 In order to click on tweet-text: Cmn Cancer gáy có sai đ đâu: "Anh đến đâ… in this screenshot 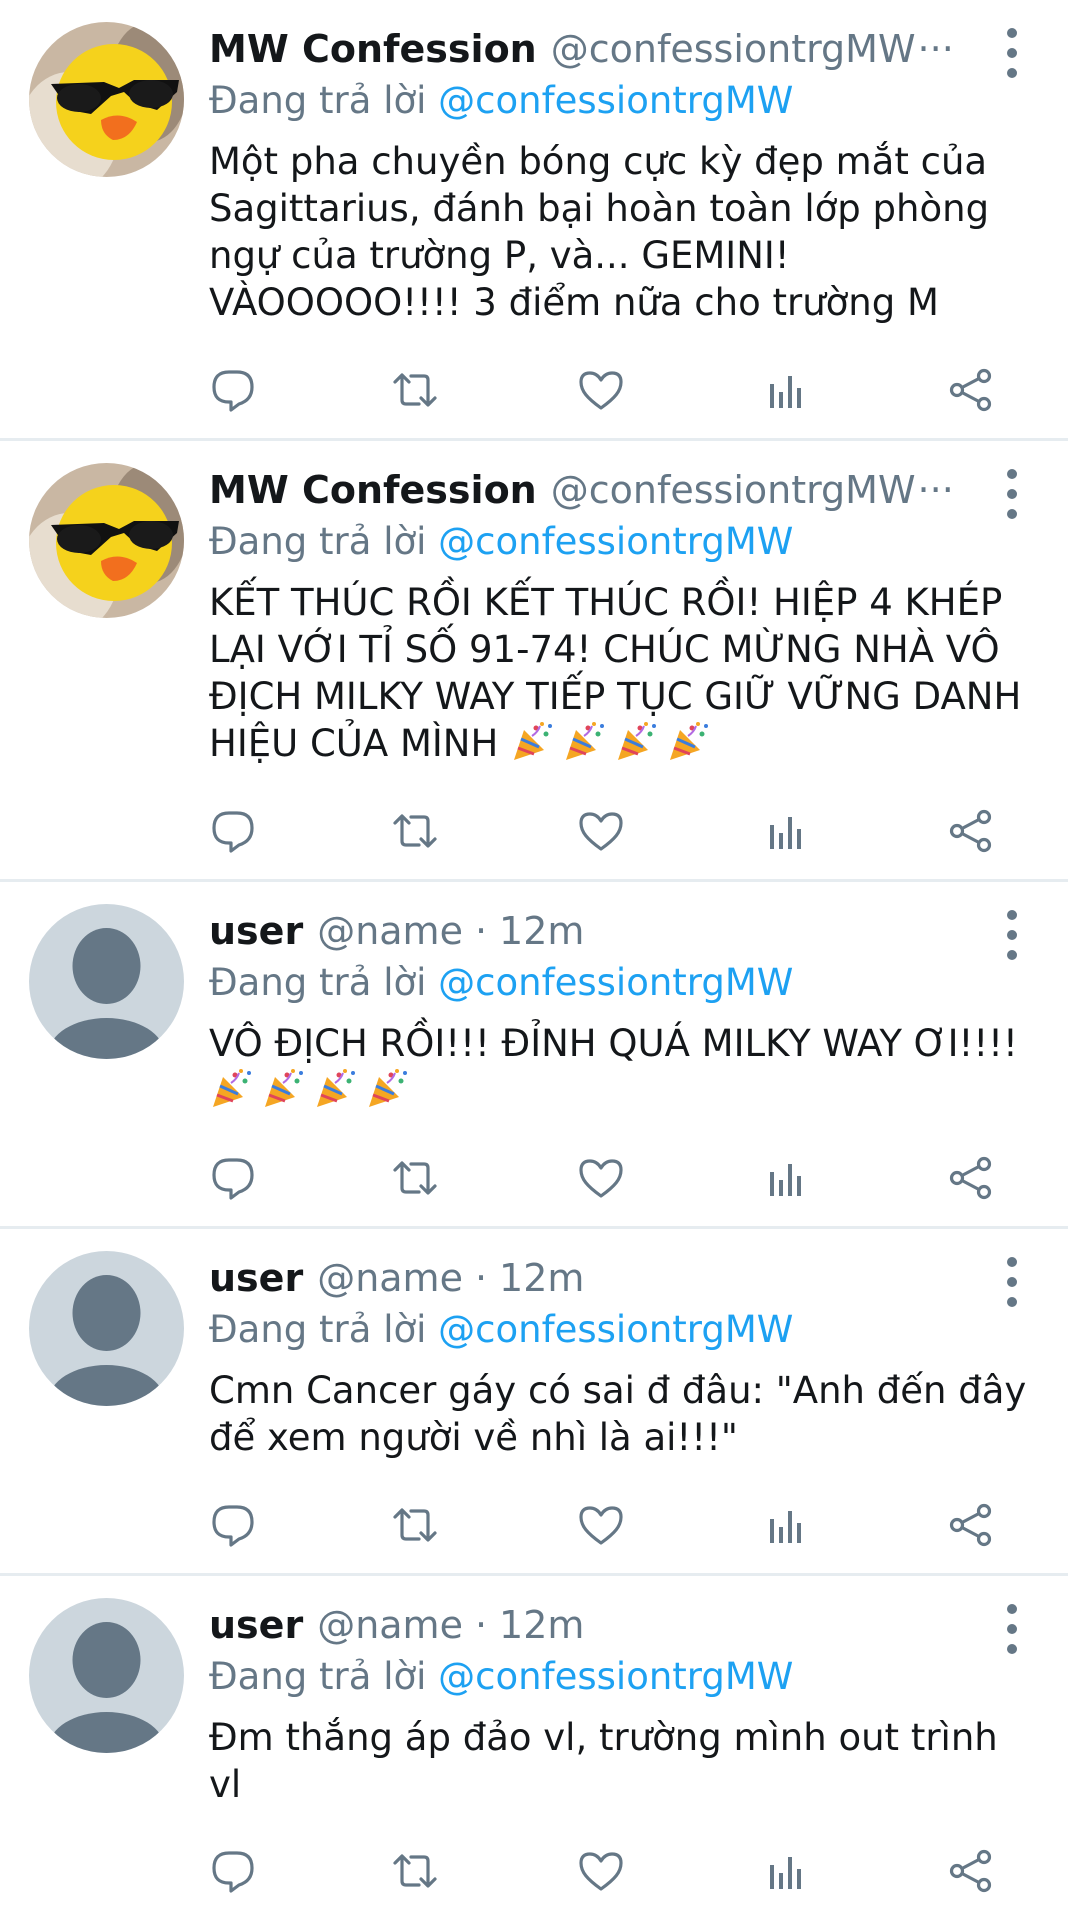, I will do `click(624, 1414)`.